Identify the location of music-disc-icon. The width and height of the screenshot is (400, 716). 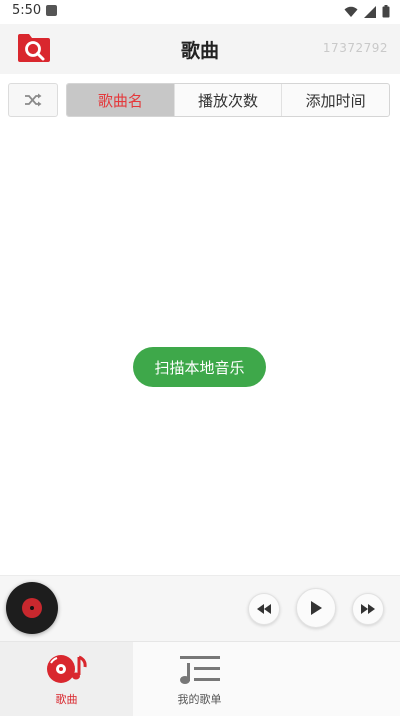
(66, 668).